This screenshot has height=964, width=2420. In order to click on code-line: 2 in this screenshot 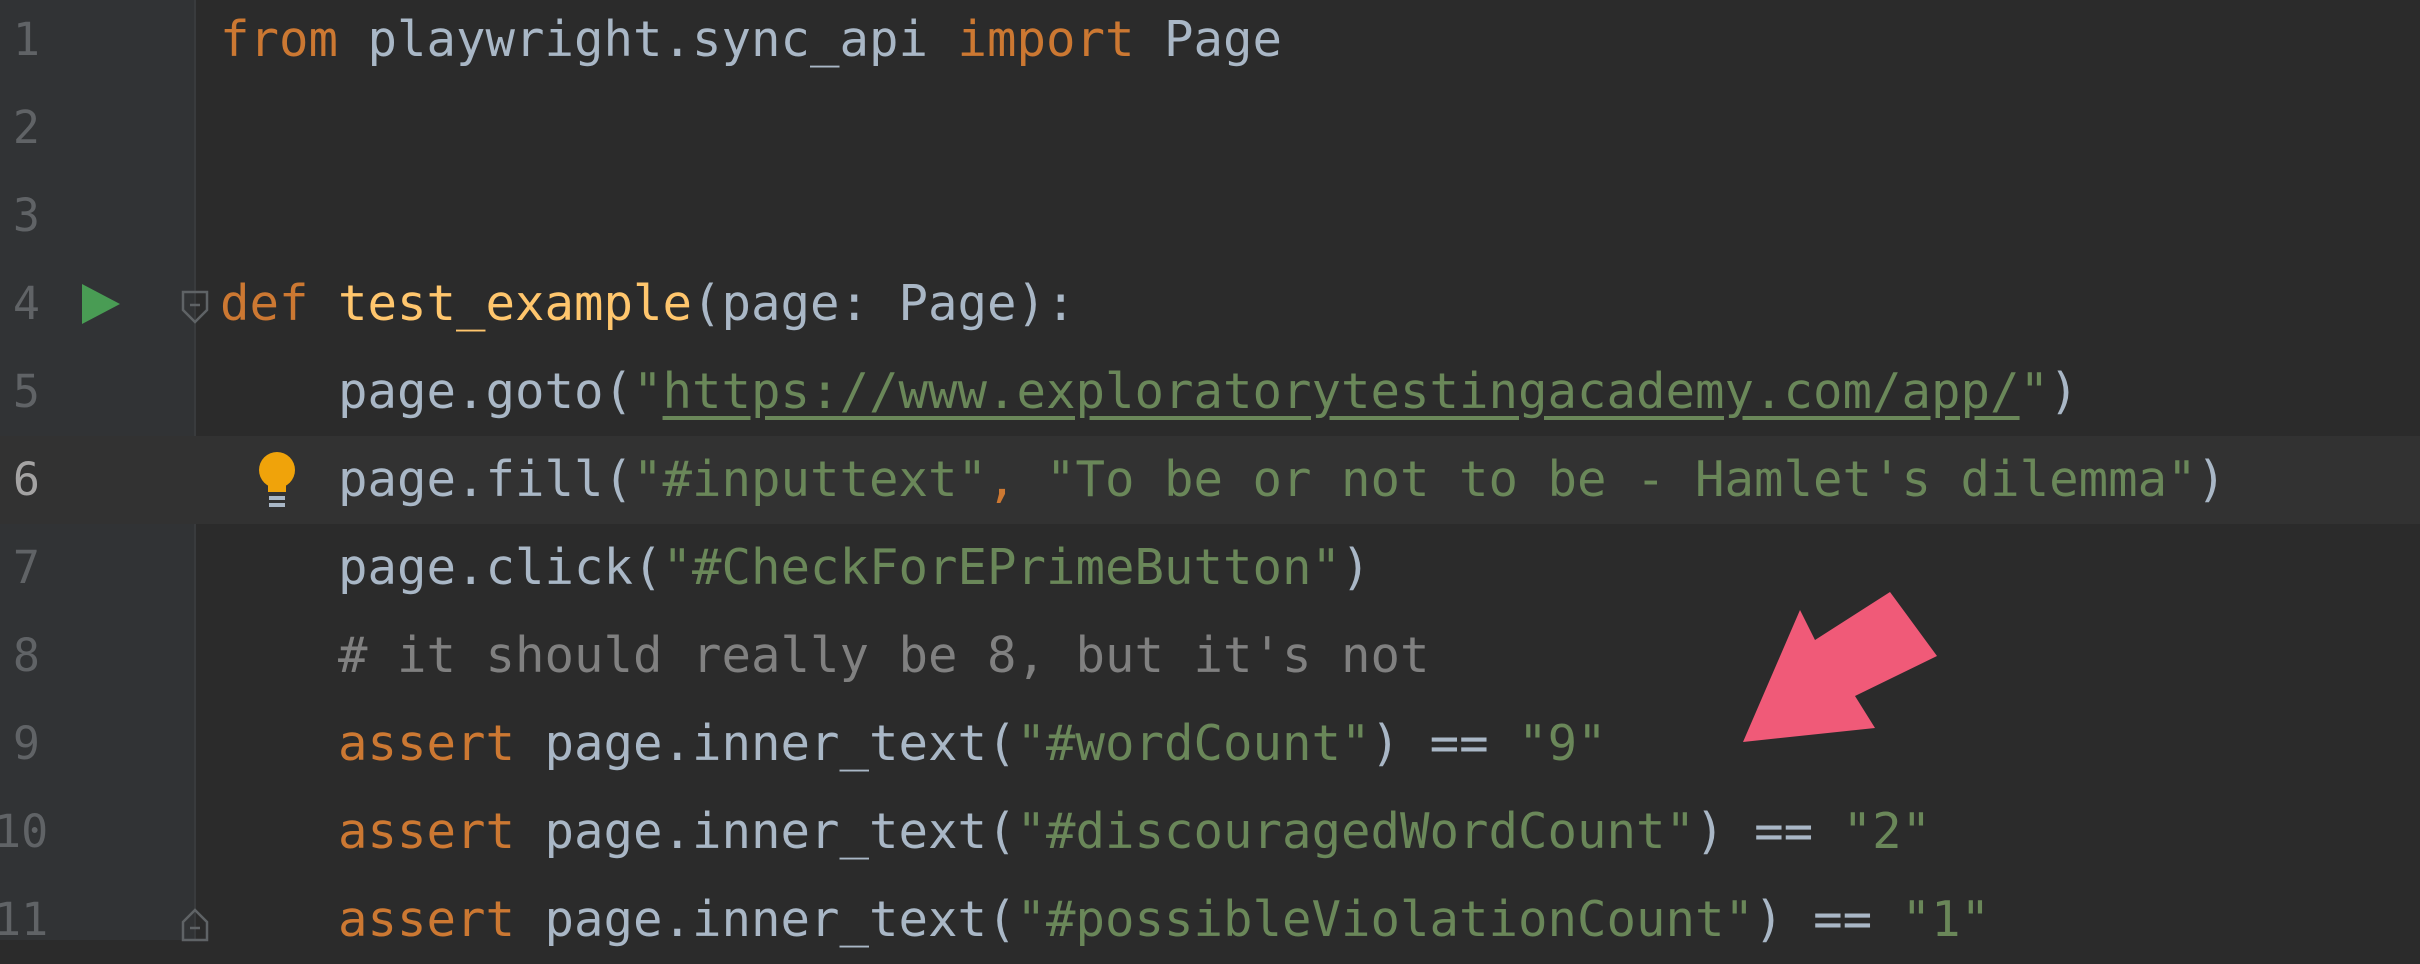, I will do `click(1210, 128)`.